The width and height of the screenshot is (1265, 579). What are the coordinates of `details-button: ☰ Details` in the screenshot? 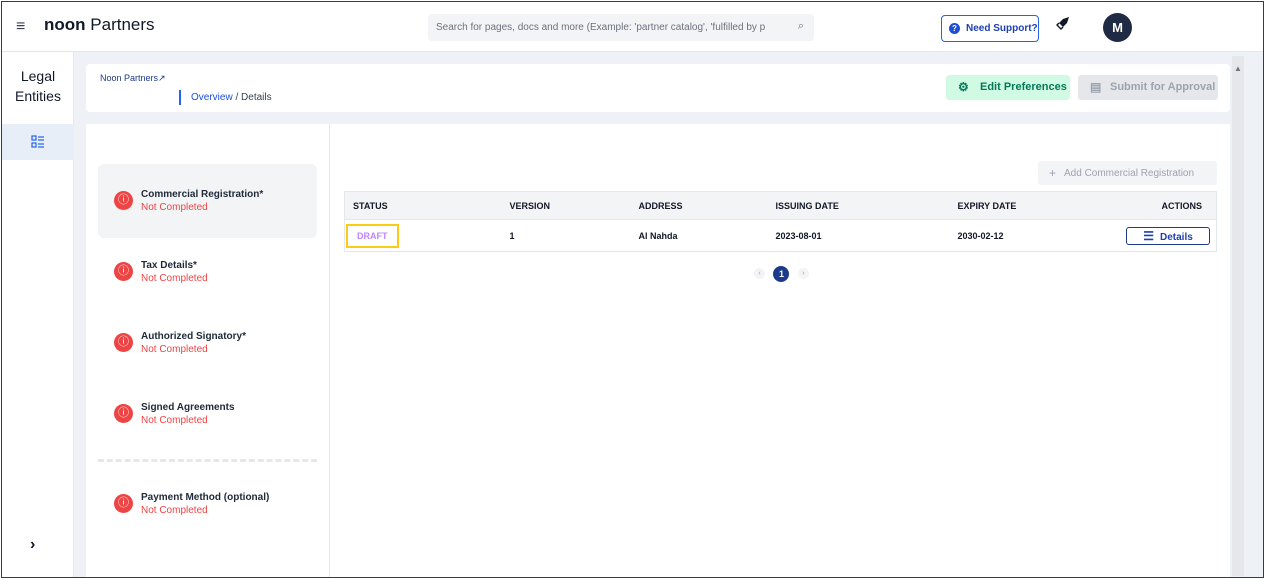 It's located at (1168, 235).